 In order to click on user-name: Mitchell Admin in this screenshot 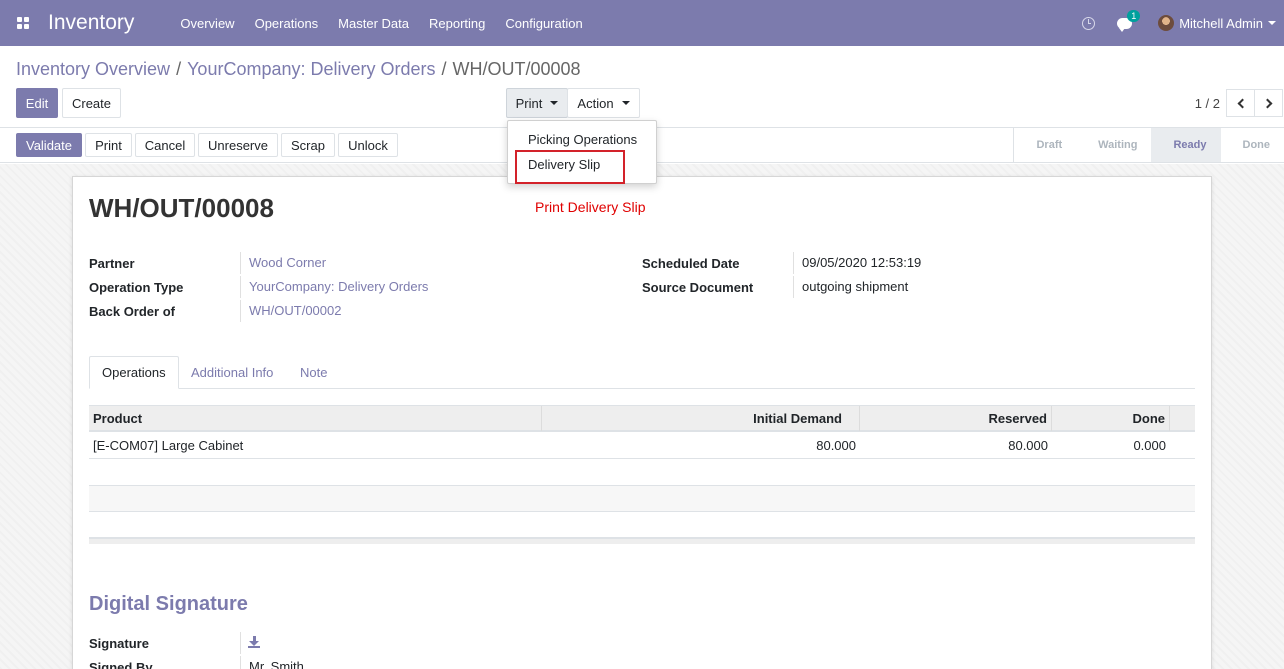, I will do `click(1221, 23)`.